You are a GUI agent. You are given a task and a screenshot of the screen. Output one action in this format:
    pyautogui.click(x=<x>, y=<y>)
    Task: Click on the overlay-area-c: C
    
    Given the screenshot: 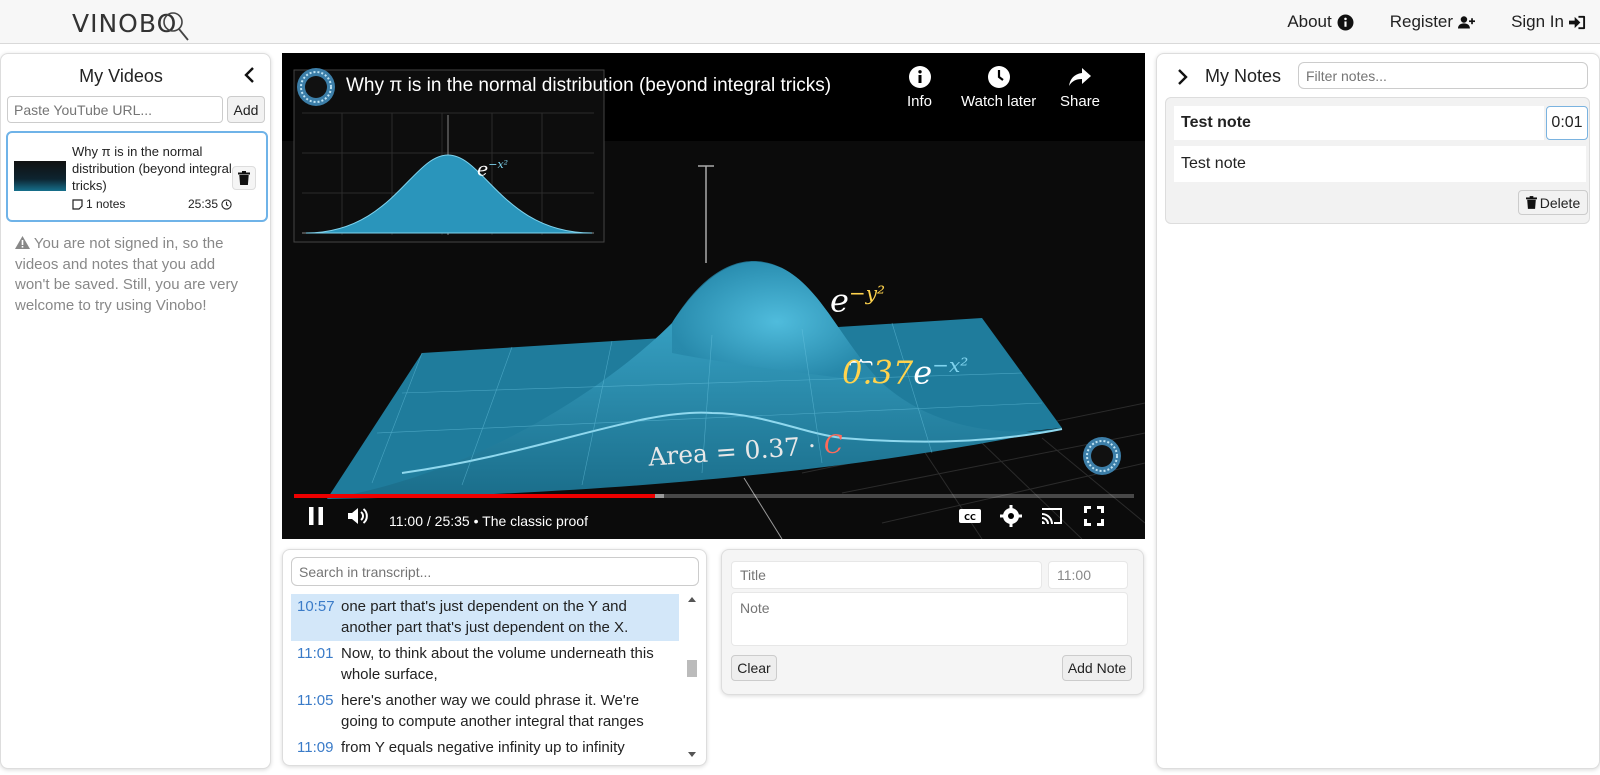 What is the action you would take?
    pyautogui.click(x=833, y=444)
    